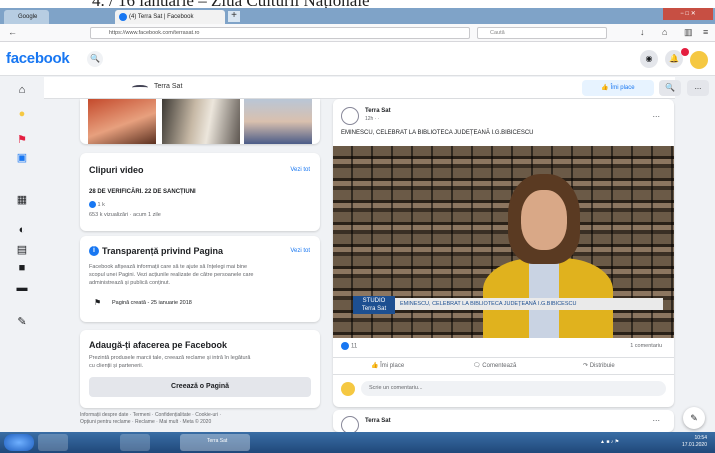  I want to click on back-icon: ←, so click(12, 32).